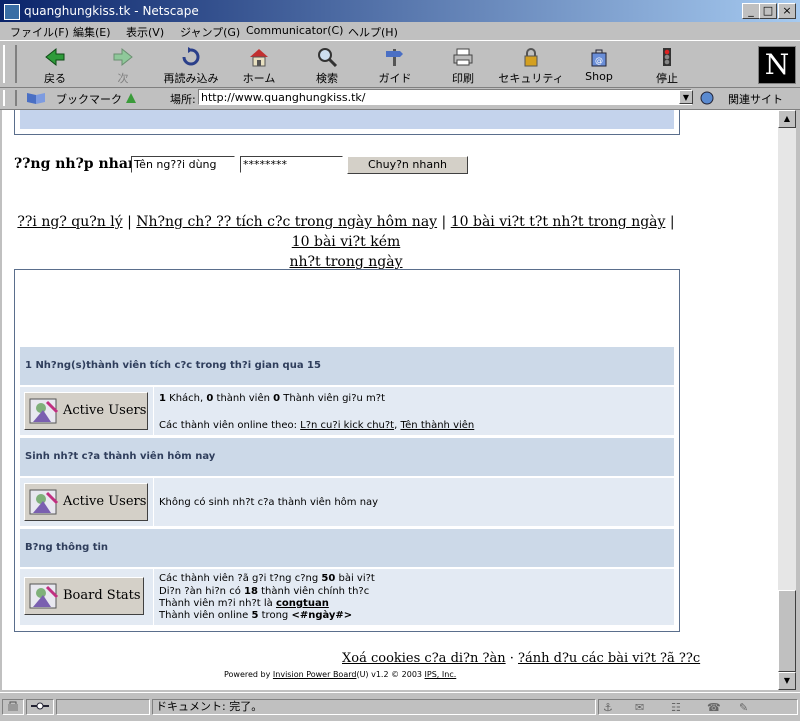 Image resolution: width=800 pixels, height=721 pixels. What do you see at coordinates (328, 57) in the screenshot?
I see `search-icon` at bounding box center [328, 57].